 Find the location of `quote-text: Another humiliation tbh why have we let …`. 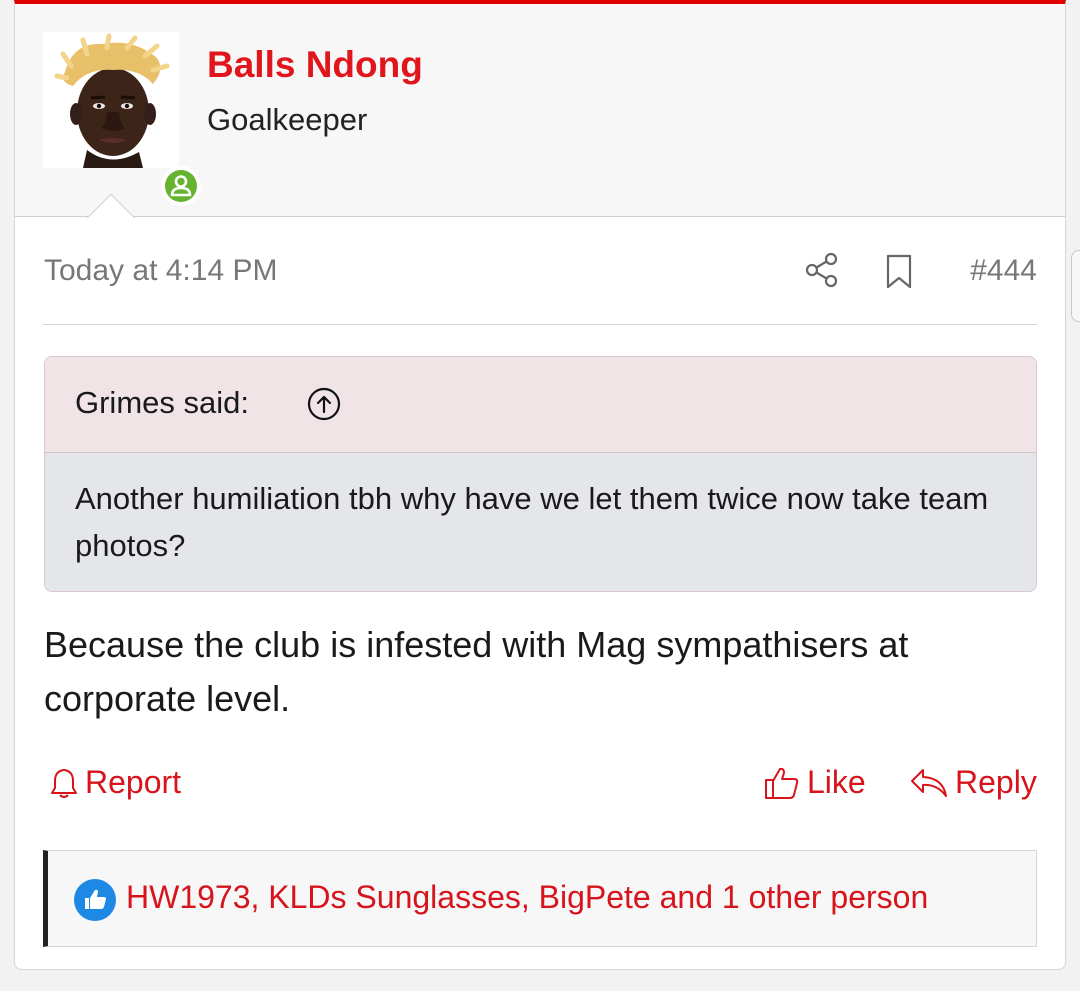

quote-text: Another humiliation tbh why have we let … is located at coordinates (532, 522).